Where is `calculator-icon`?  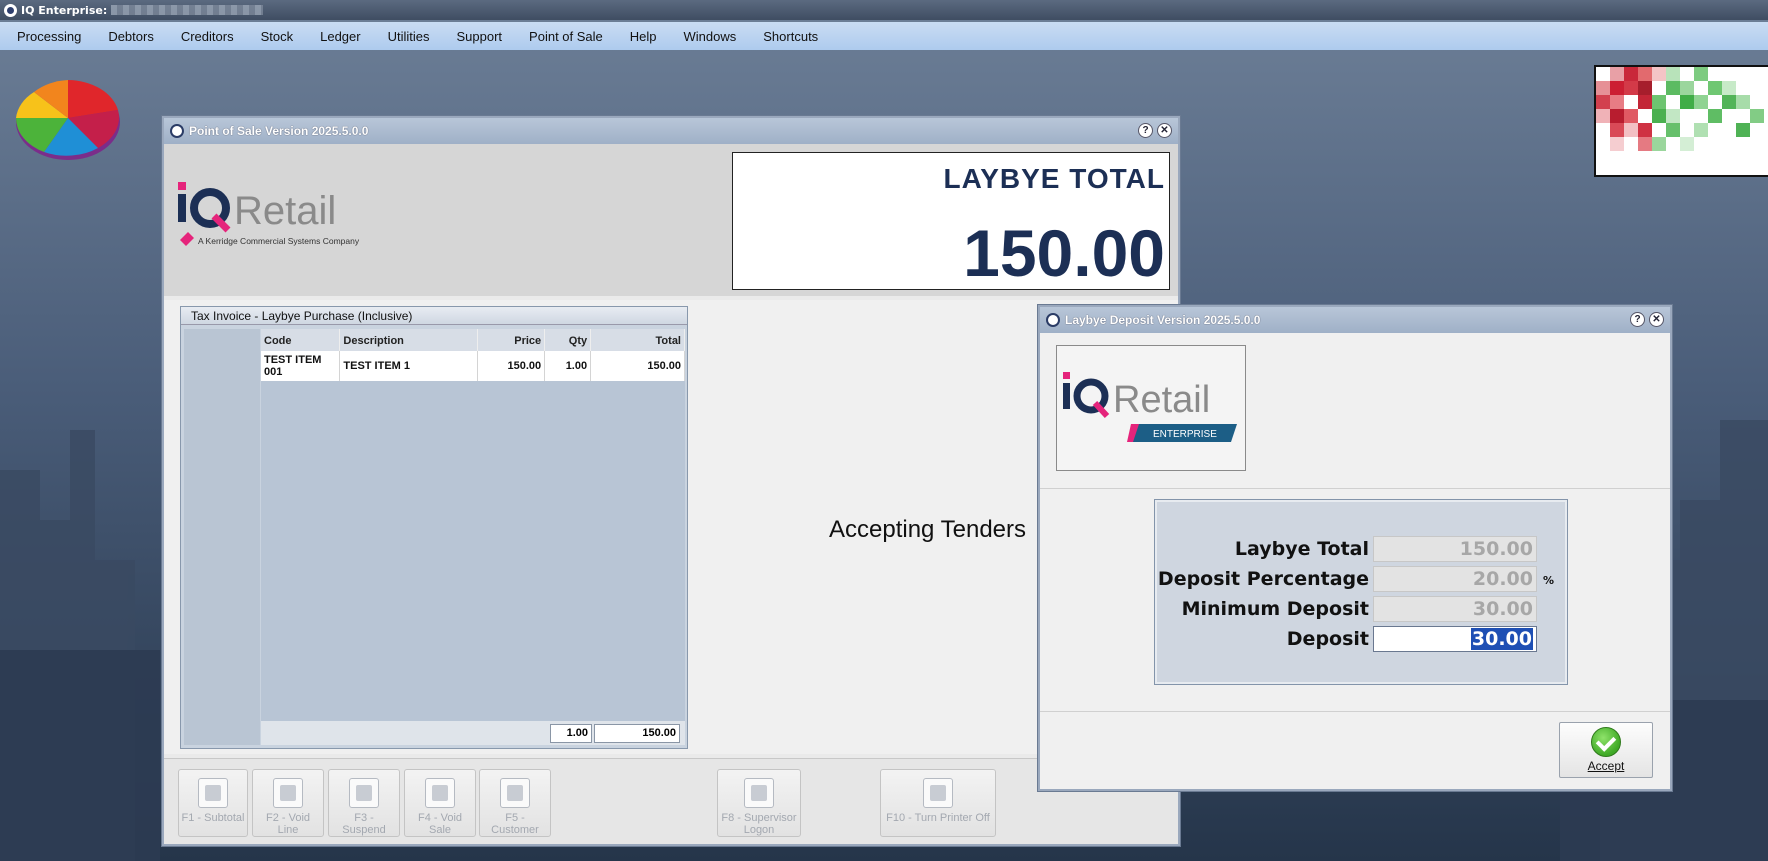
calculator-icon is located at coordinates (213, 793).